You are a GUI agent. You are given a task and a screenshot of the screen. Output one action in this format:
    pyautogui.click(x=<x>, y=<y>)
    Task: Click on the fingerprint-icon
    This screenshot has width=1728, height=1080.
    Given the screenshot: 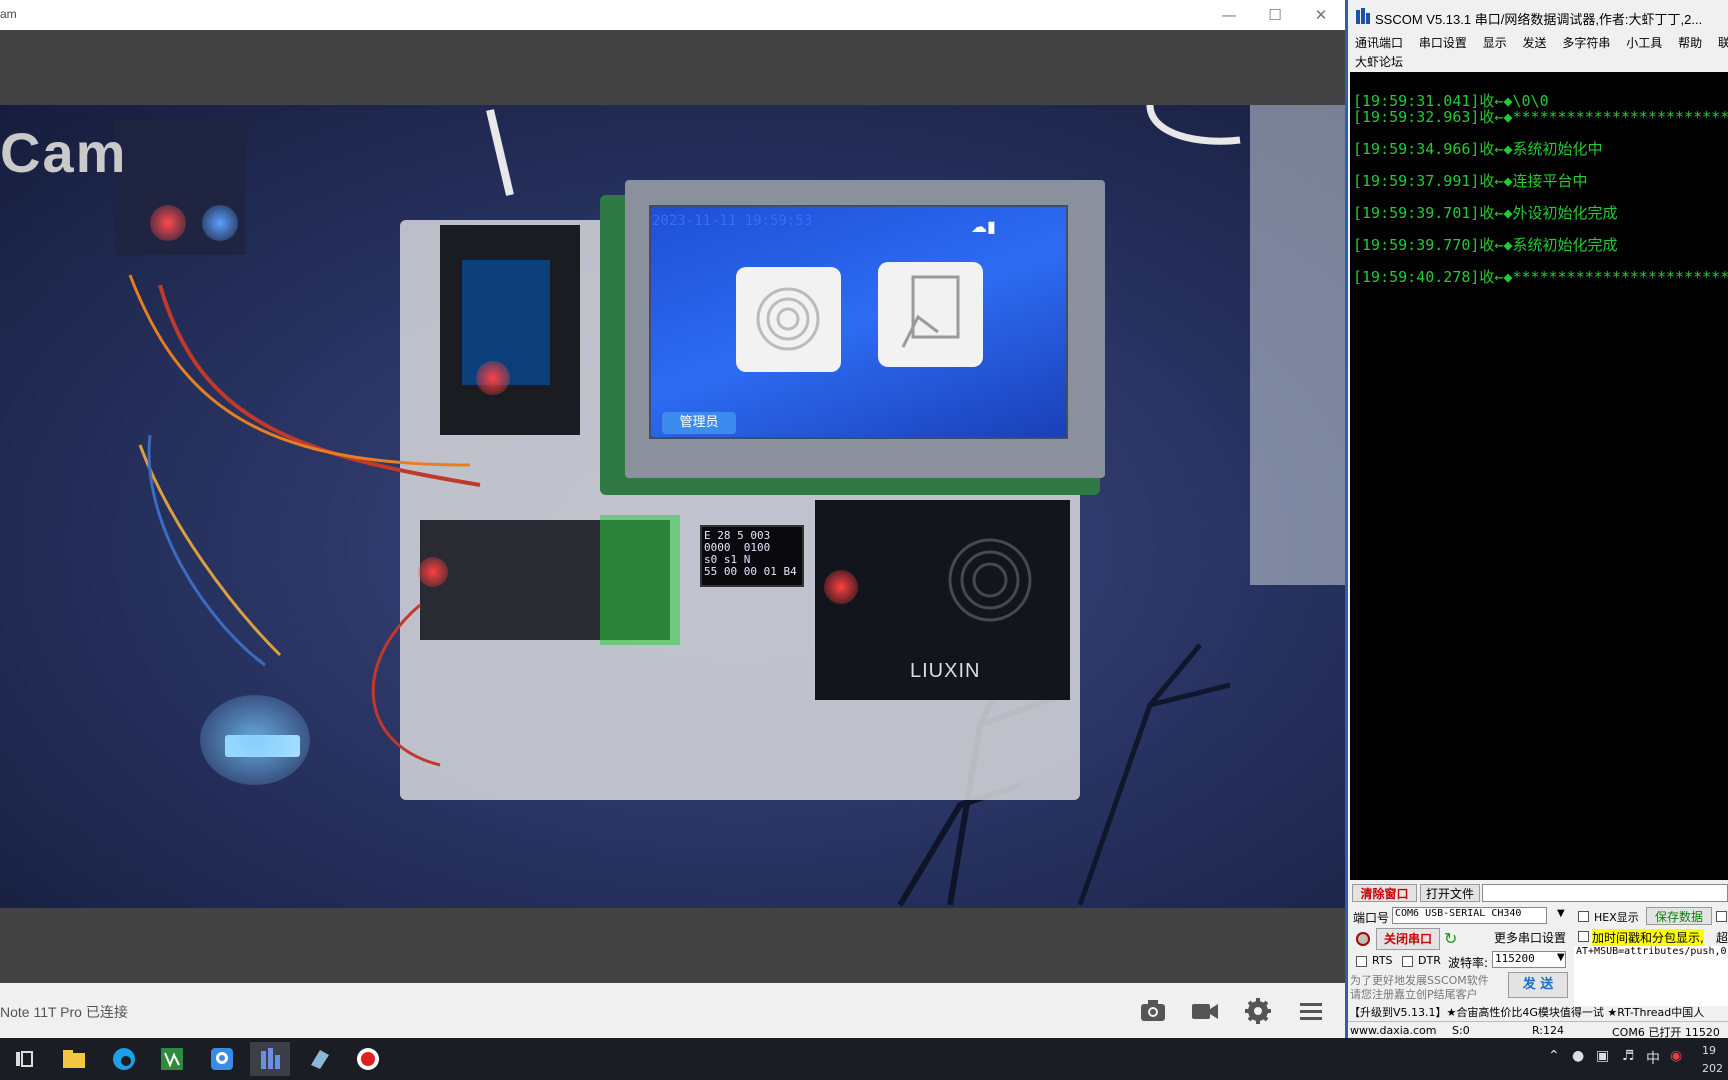 What is the action you would take?
    pyautogui.click(x=788, y=319)
    